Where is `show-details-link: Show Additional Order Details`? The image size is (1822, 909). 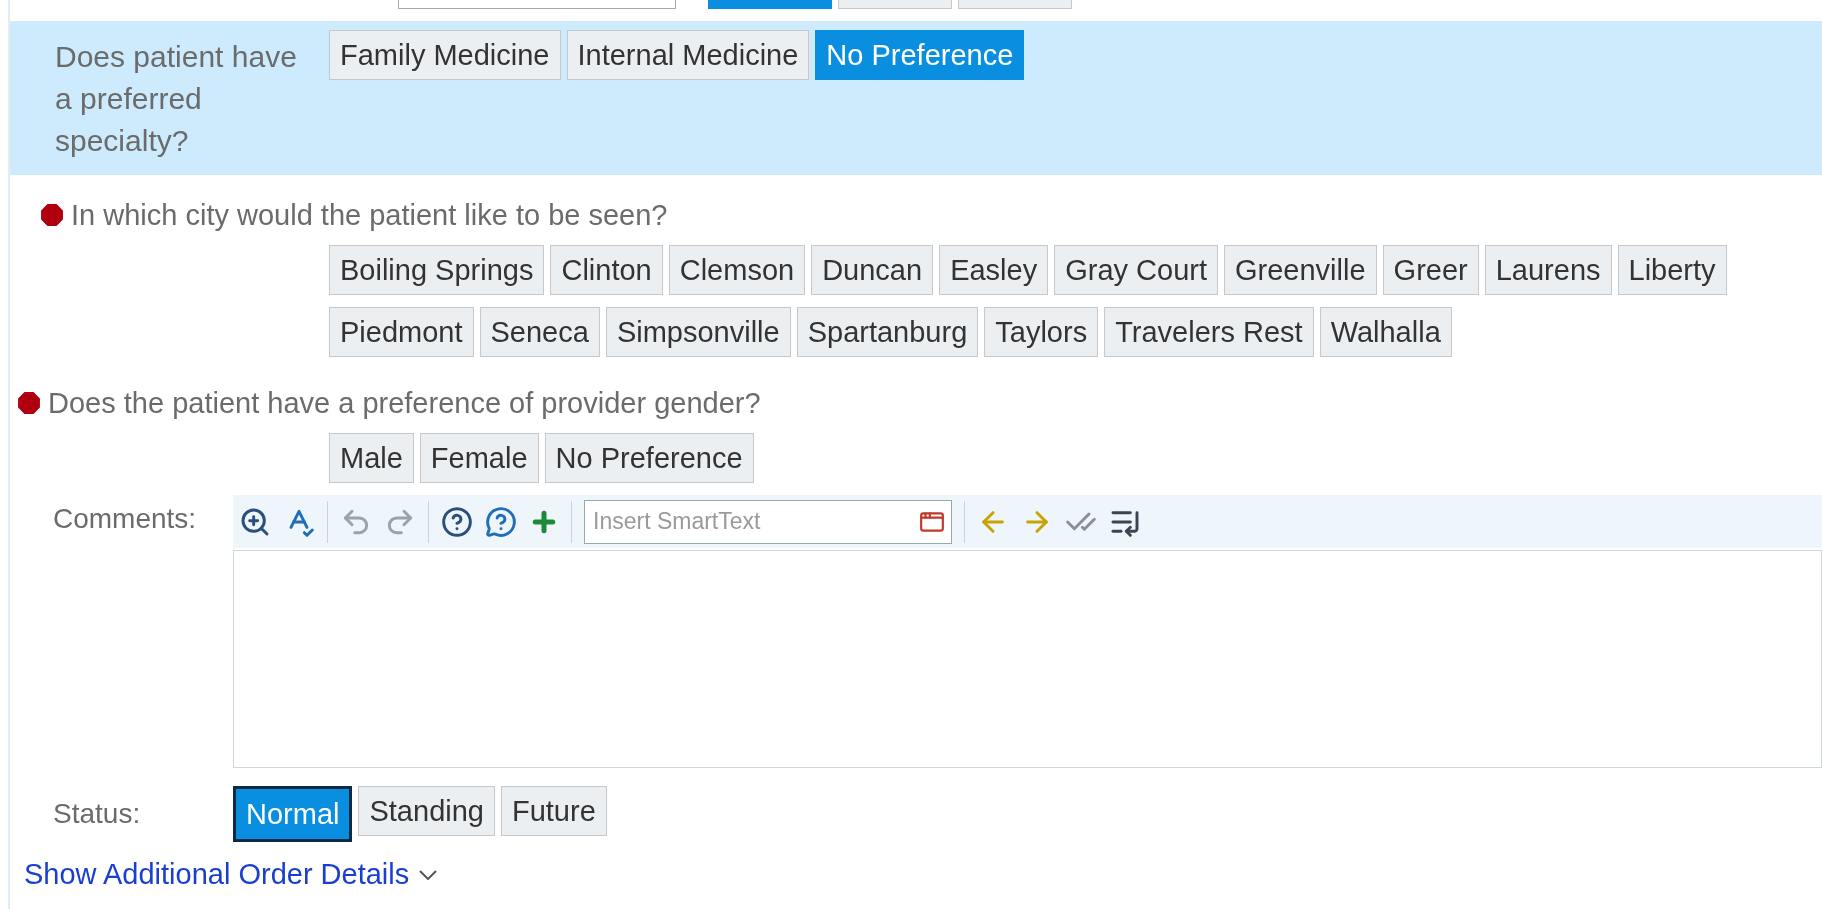
show-details-link: Show Additional Order Details is located at coordinates (923, 874).